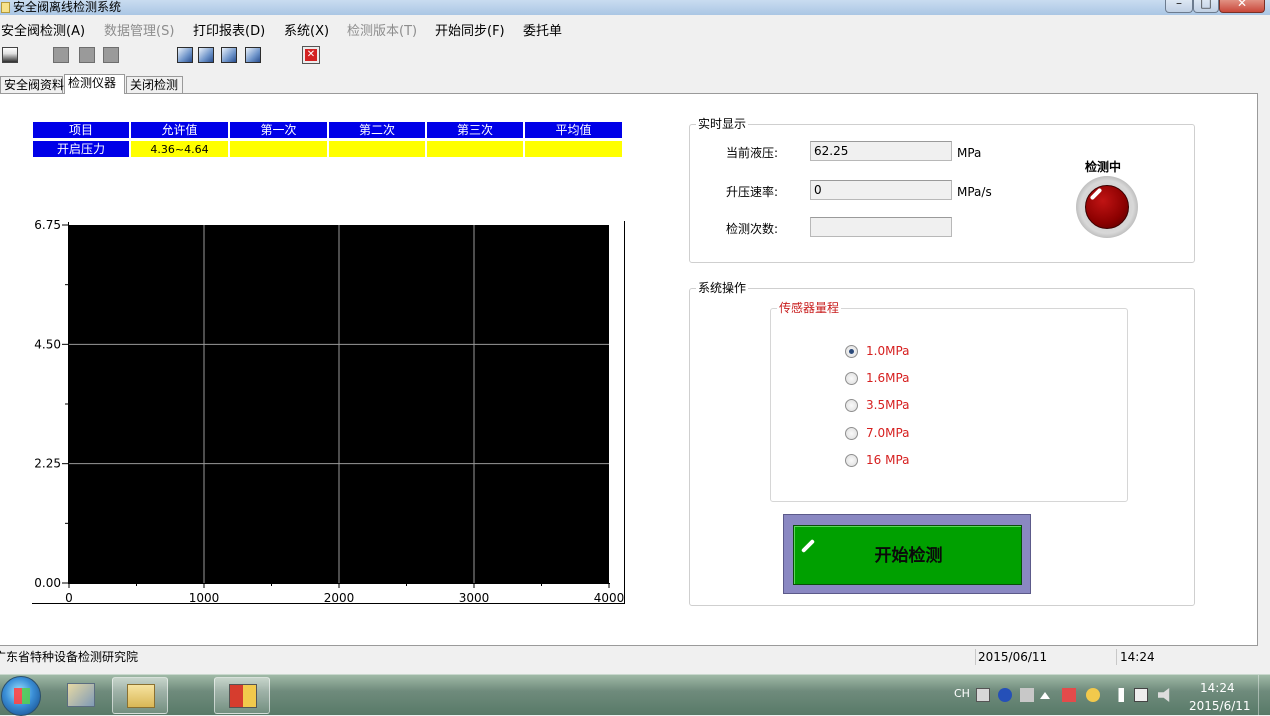  What do you see at coordinates (43, 32) in the screenshot?
I see `menu-valve-test: 安全阀检测(A)` at bounding box center [43, 32].